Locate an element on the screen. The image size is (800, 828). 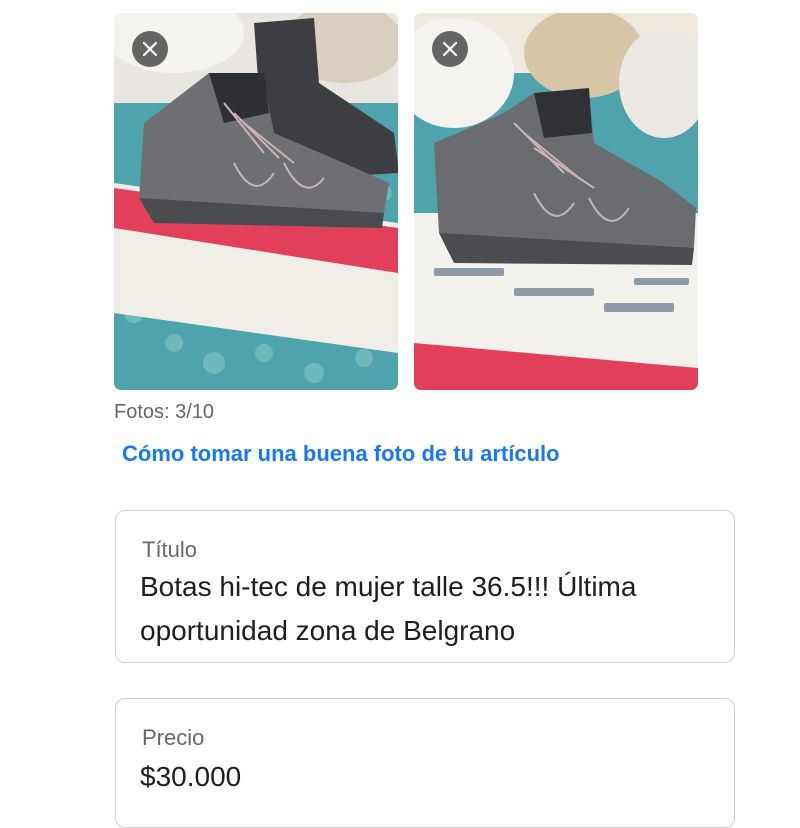
price-label: Precio is located at coordinates (173, 737).